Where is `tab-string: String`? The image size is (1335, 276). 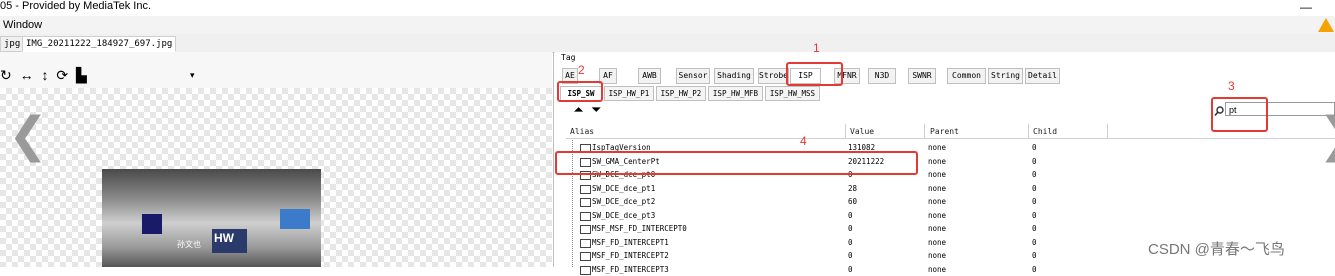
tab-string: String is located at coordinates (1005, 76).